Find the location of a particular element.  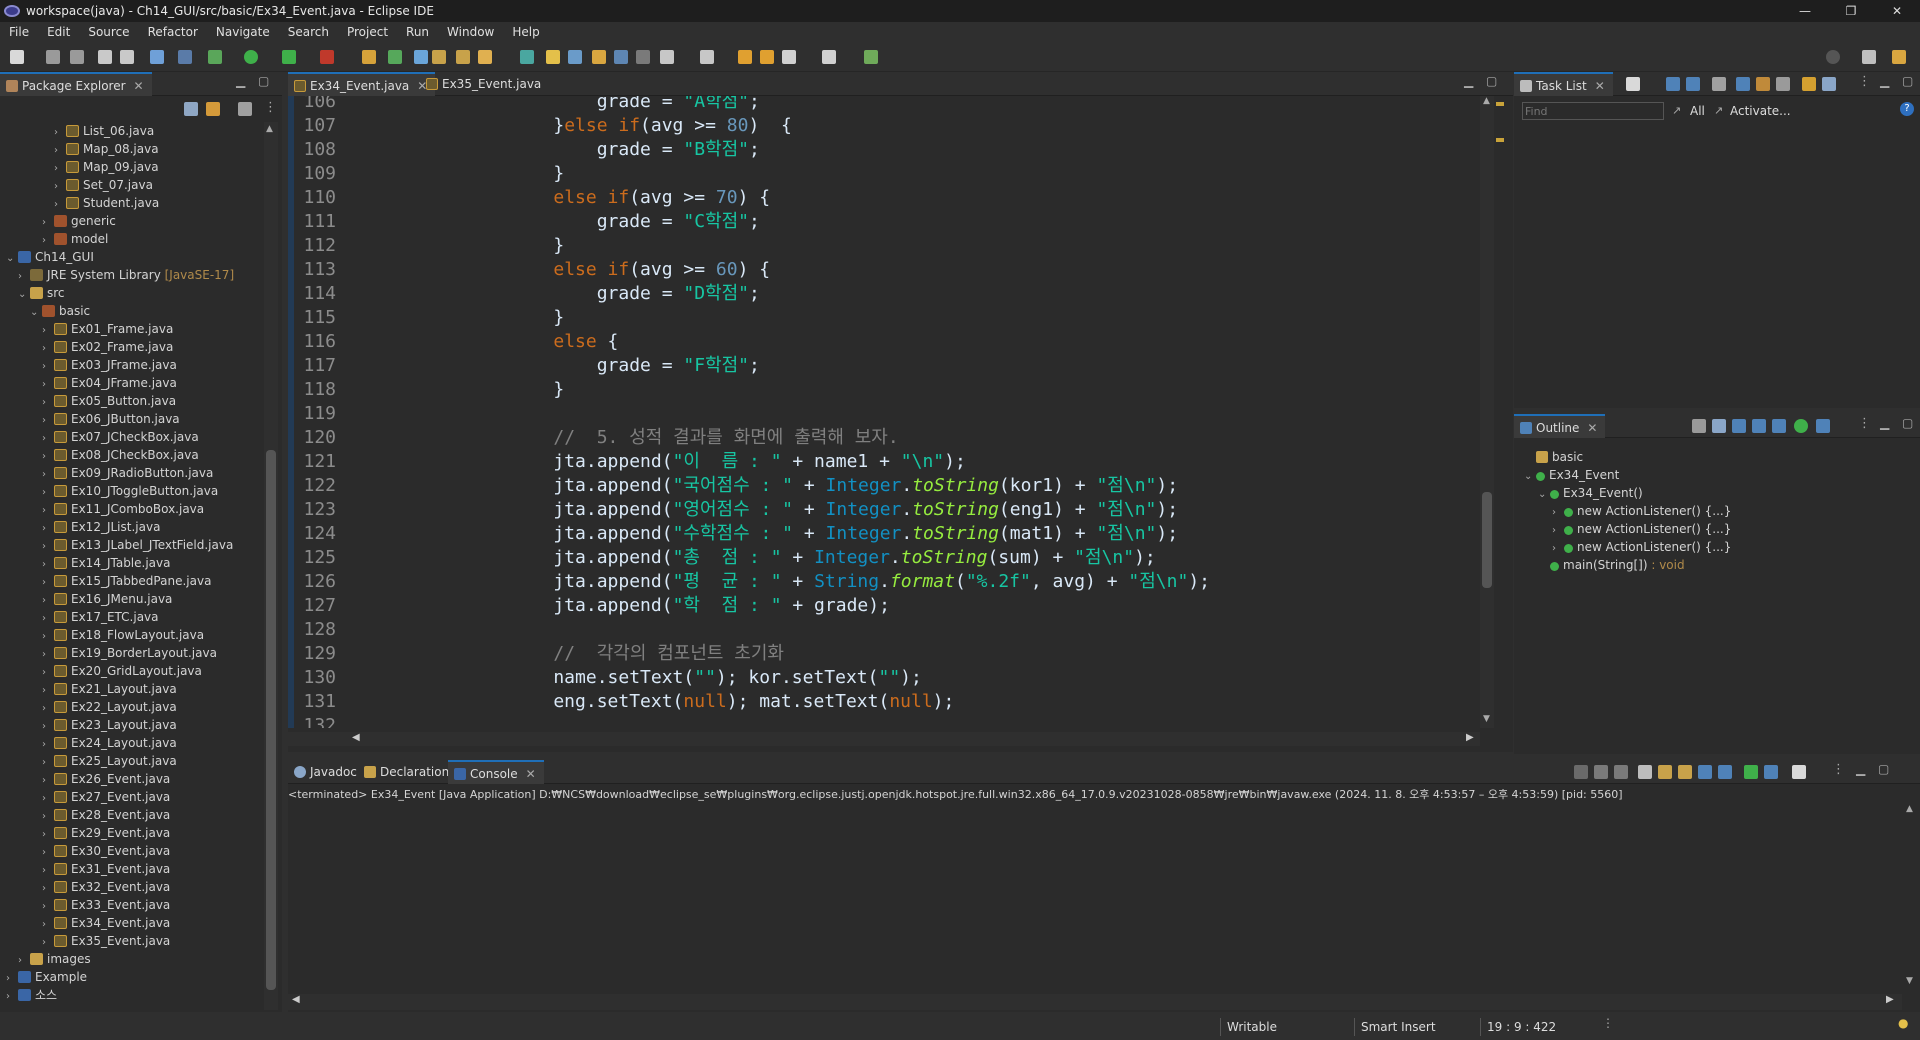

clear-console-icon is located at coordinates (1645, 772).